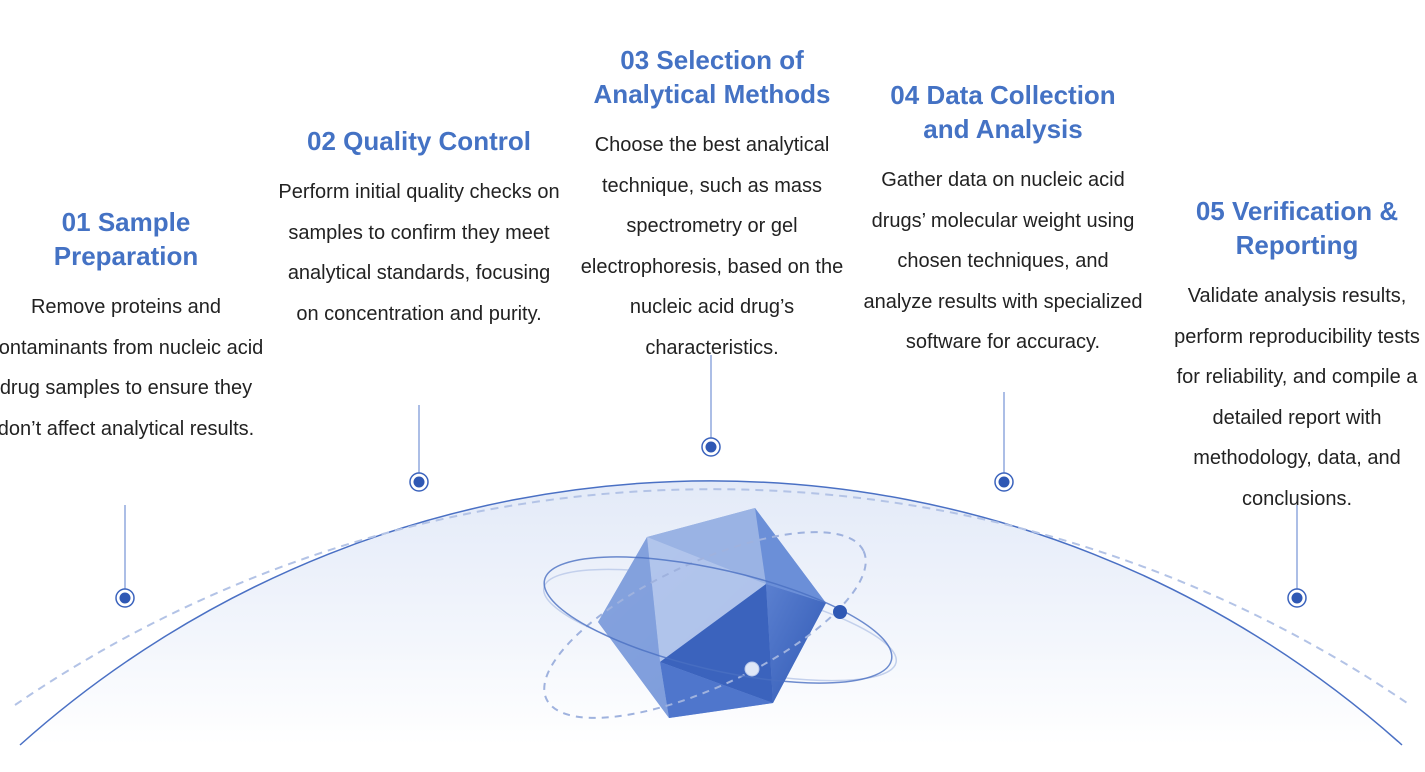 Image resolution: width=1425 pixels, height=772 pixels. Describe the element at coordinates (1003, 112) in the screenshot. I see `step-title: 04 Data Collection and Analysis` at that location.